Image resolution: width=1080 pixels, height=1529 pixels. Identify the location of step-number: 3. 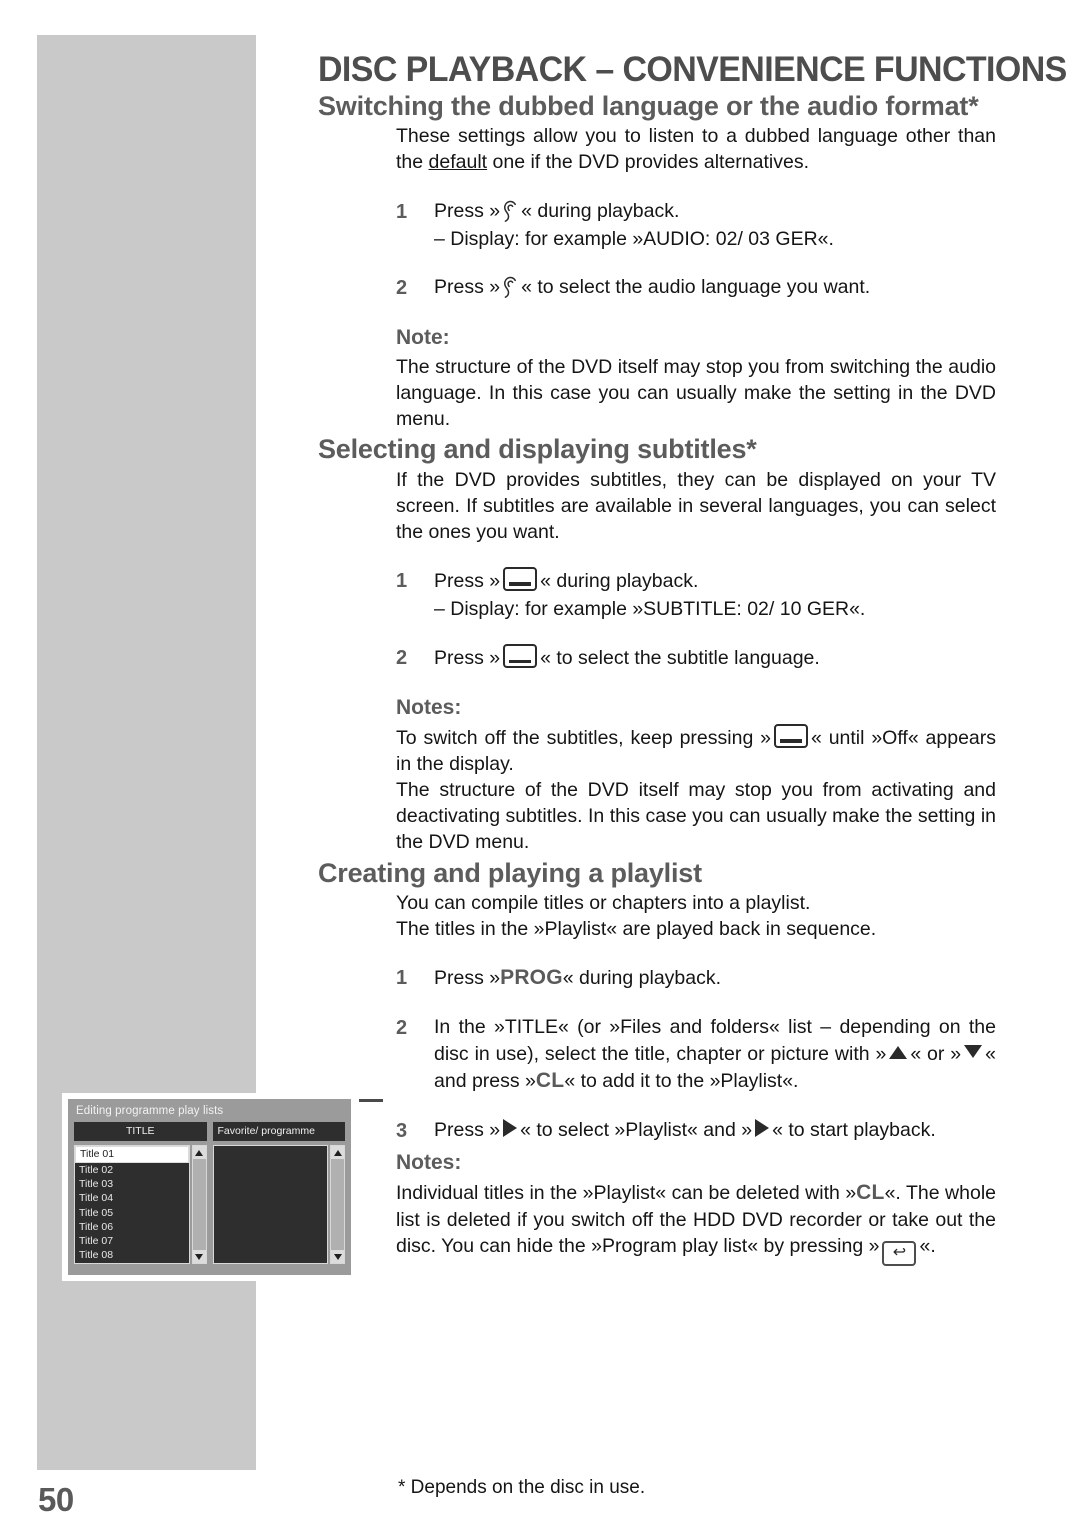
(402, 1130).